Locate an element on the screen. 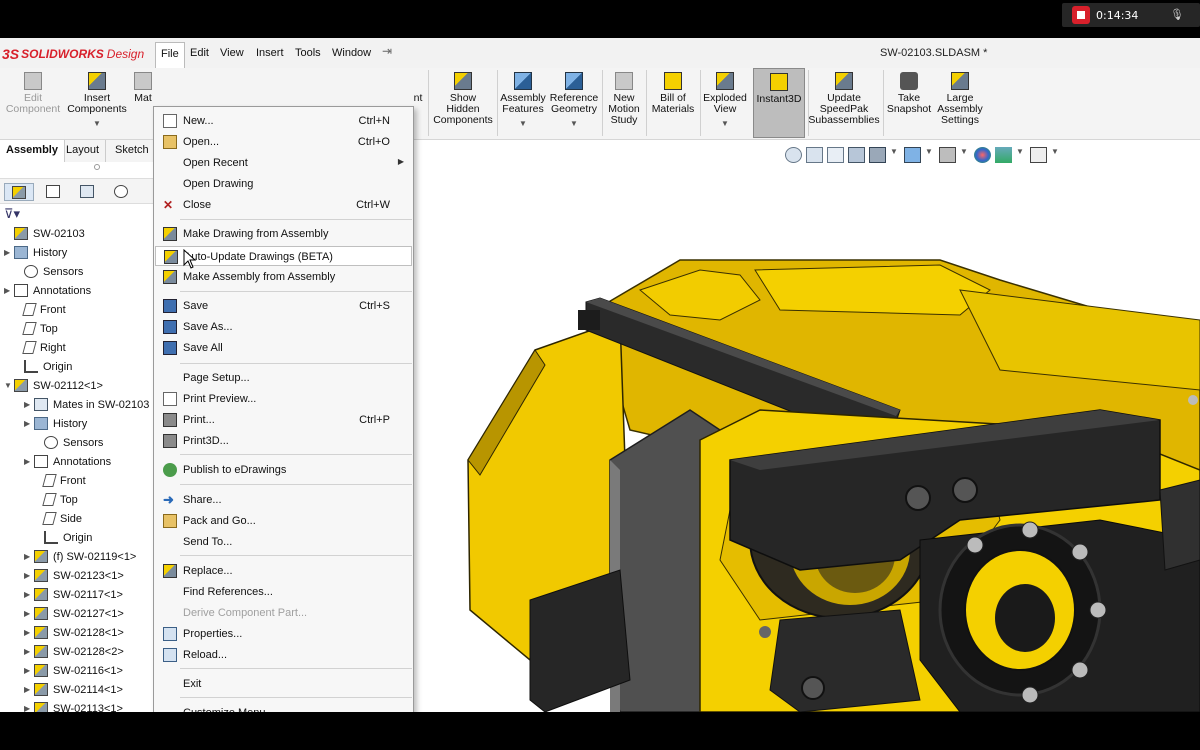 The image size is (1200, 750). expand-arrow-icon: ▼ is located at coordinates (9, 385).